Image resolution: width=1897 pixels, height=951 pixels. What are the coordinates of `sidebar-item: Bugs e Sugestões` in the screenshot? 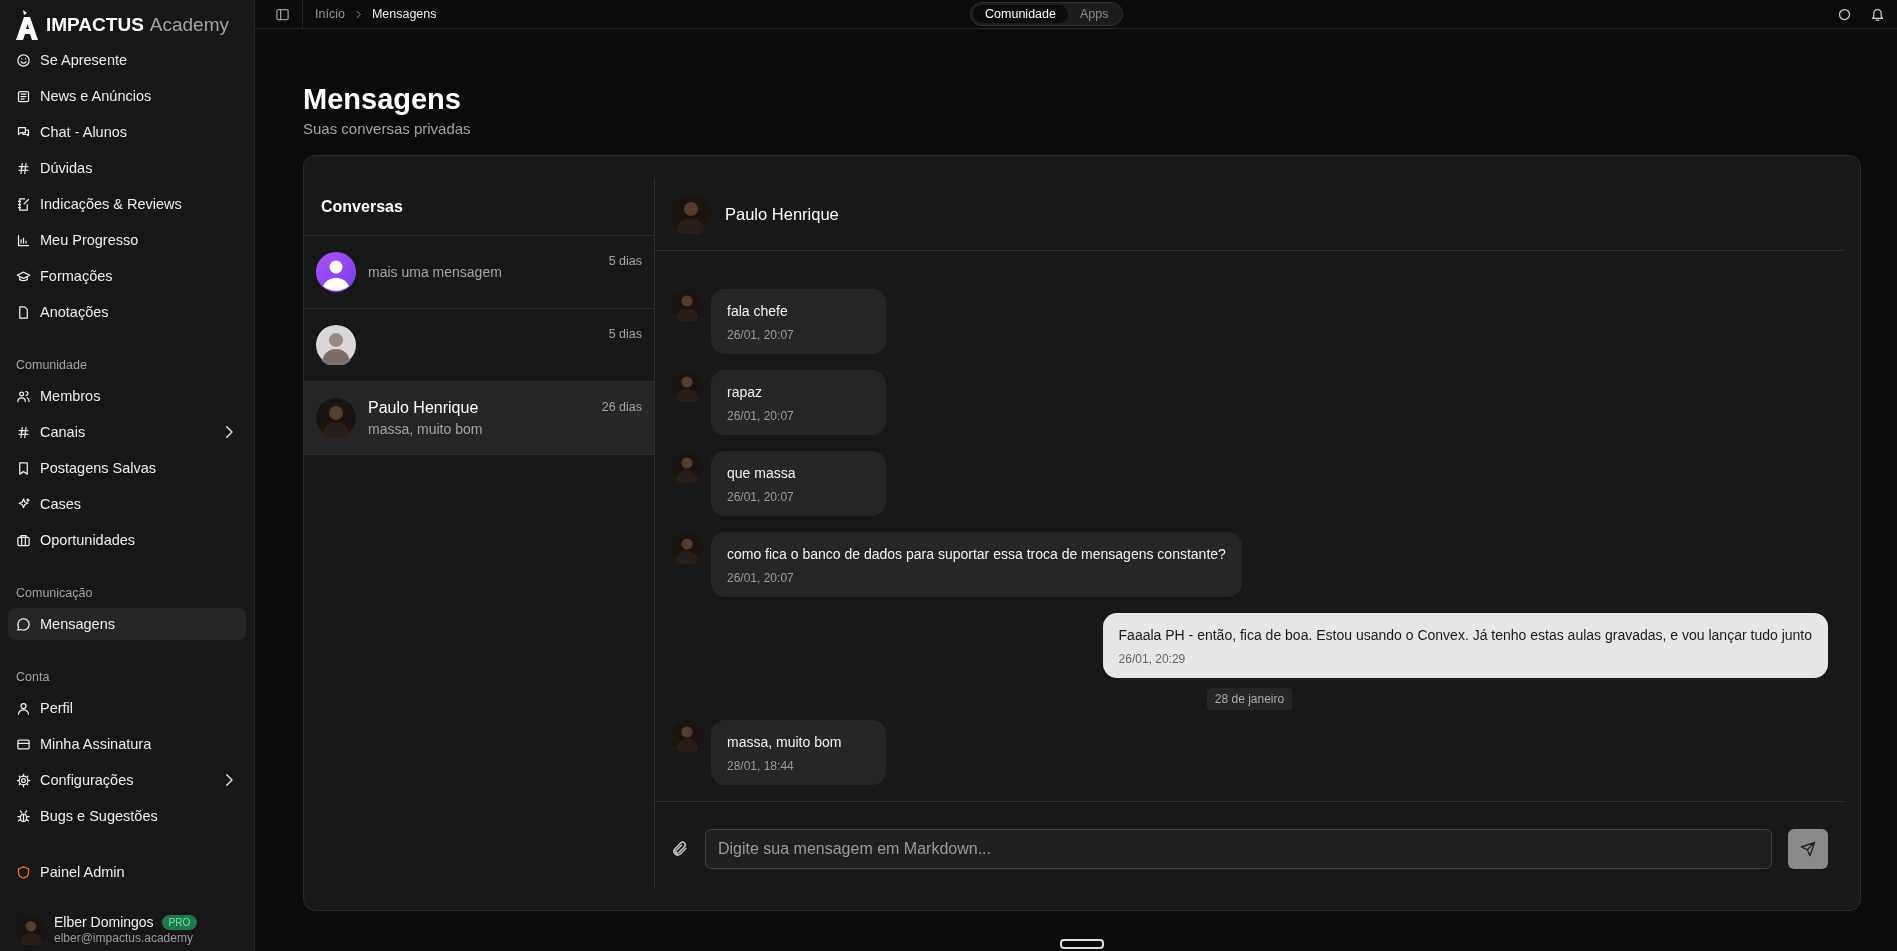 It's located at (127, 816).